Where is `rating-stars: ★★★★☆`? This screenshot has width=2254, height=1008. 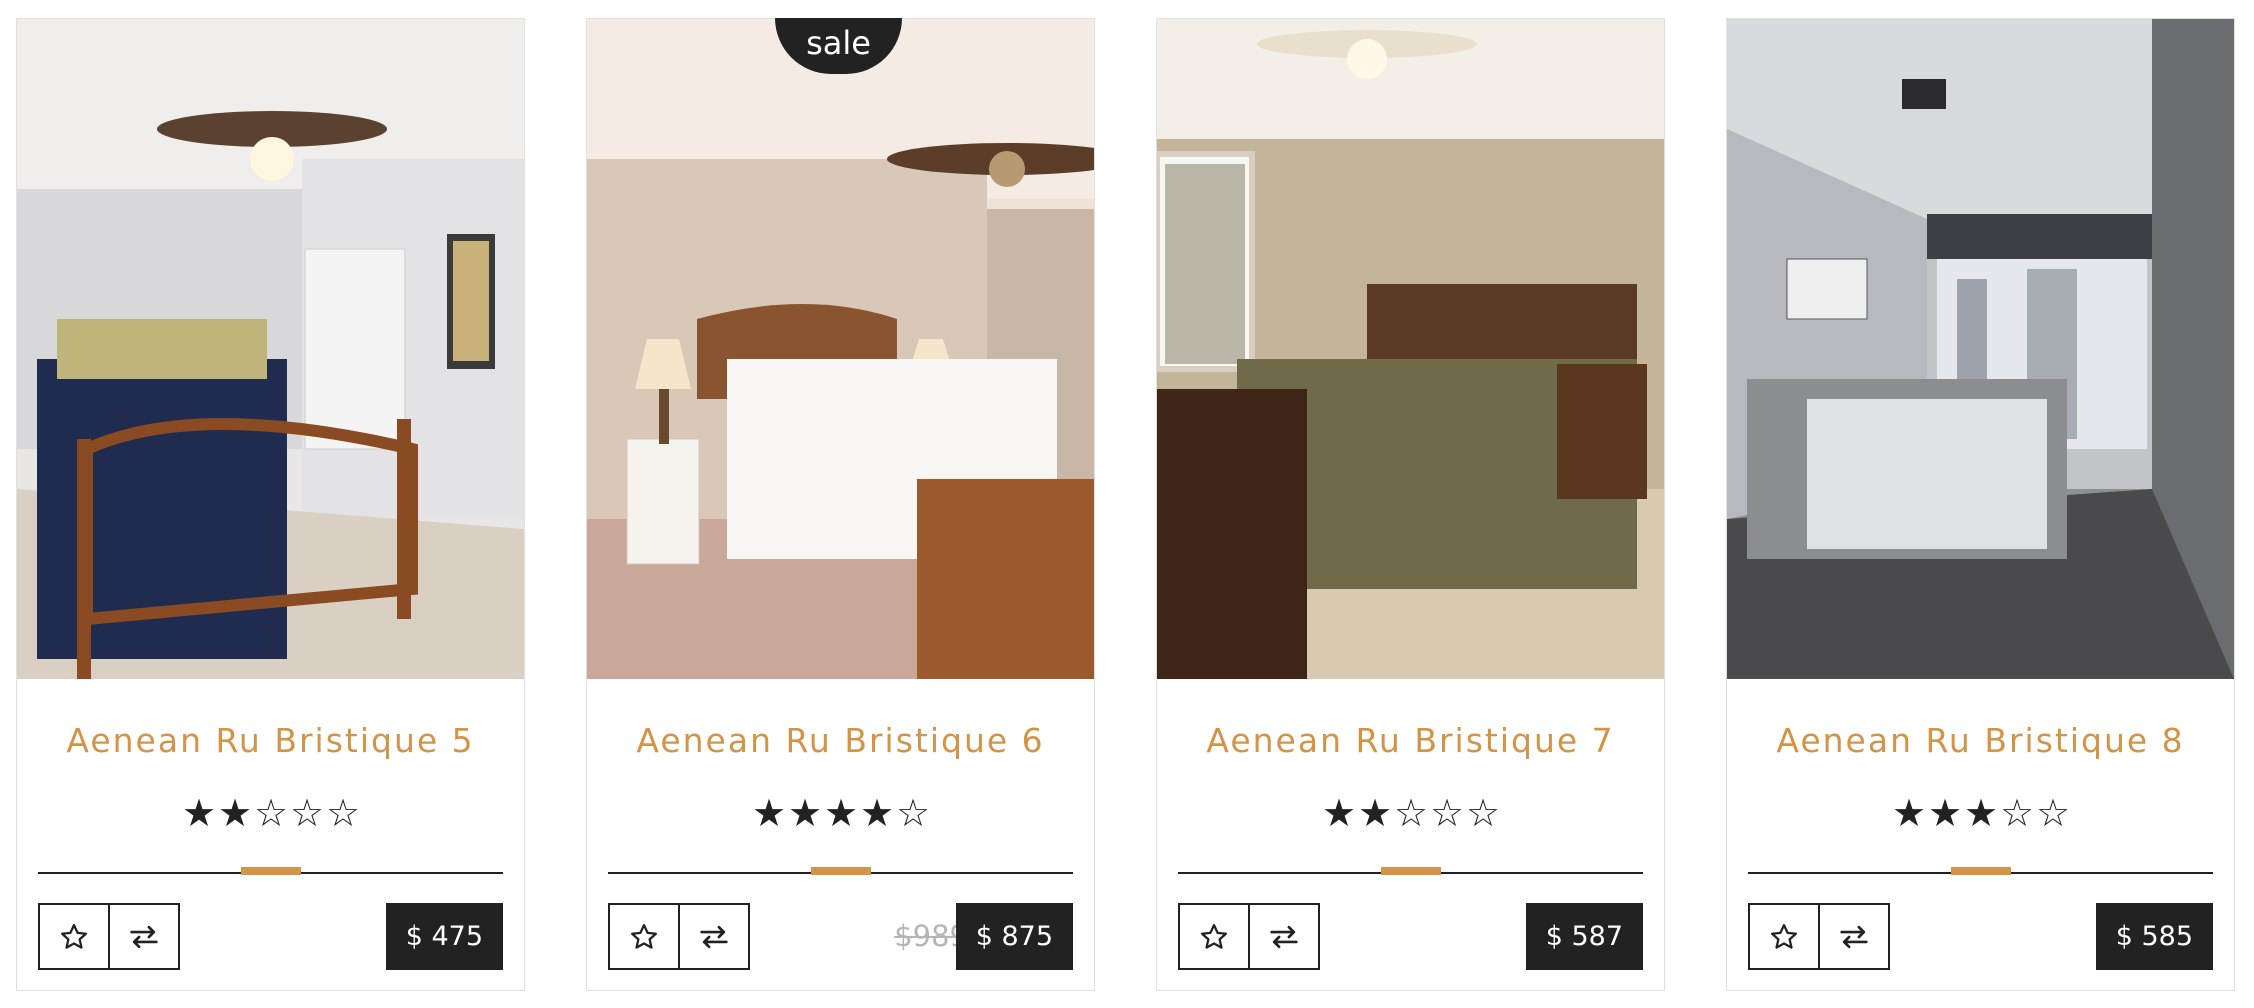 rating-stars: ★★★★☆ is located at coordinates (840, 813).